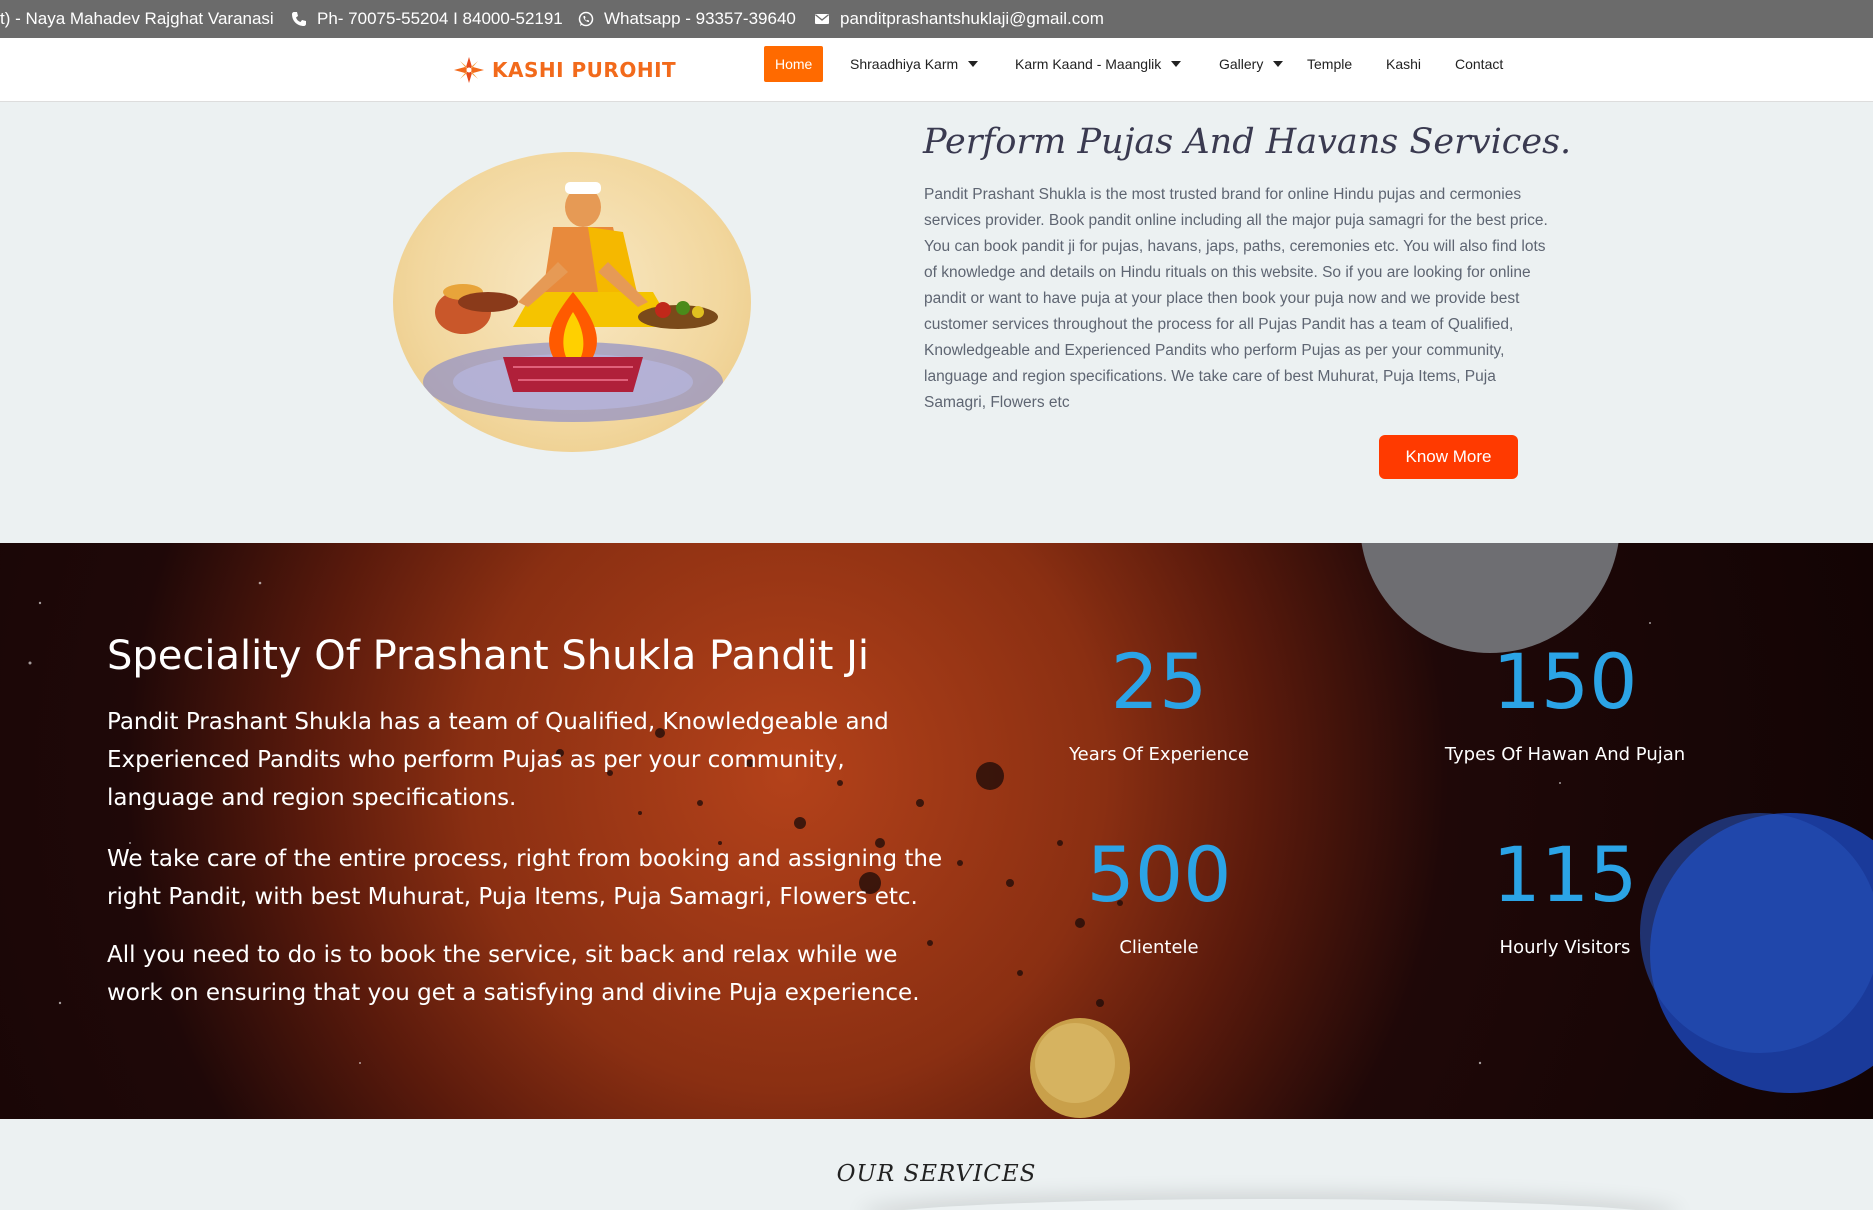 The height and width of the screenshot is (1210, 1873). I want to click on whatsapp-info: Whatsapp - 93357-39640, so click(687, 19).